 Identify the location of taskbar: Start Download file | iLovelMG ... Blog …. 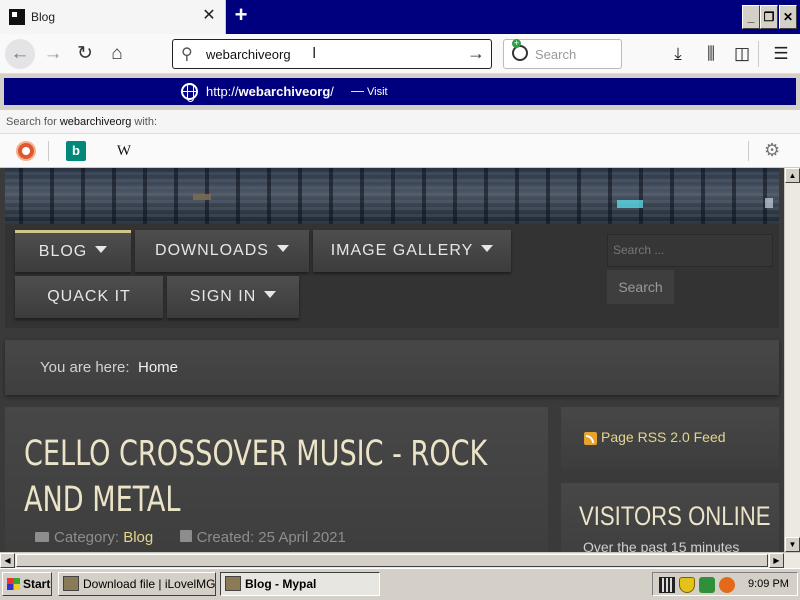
(400, 584).